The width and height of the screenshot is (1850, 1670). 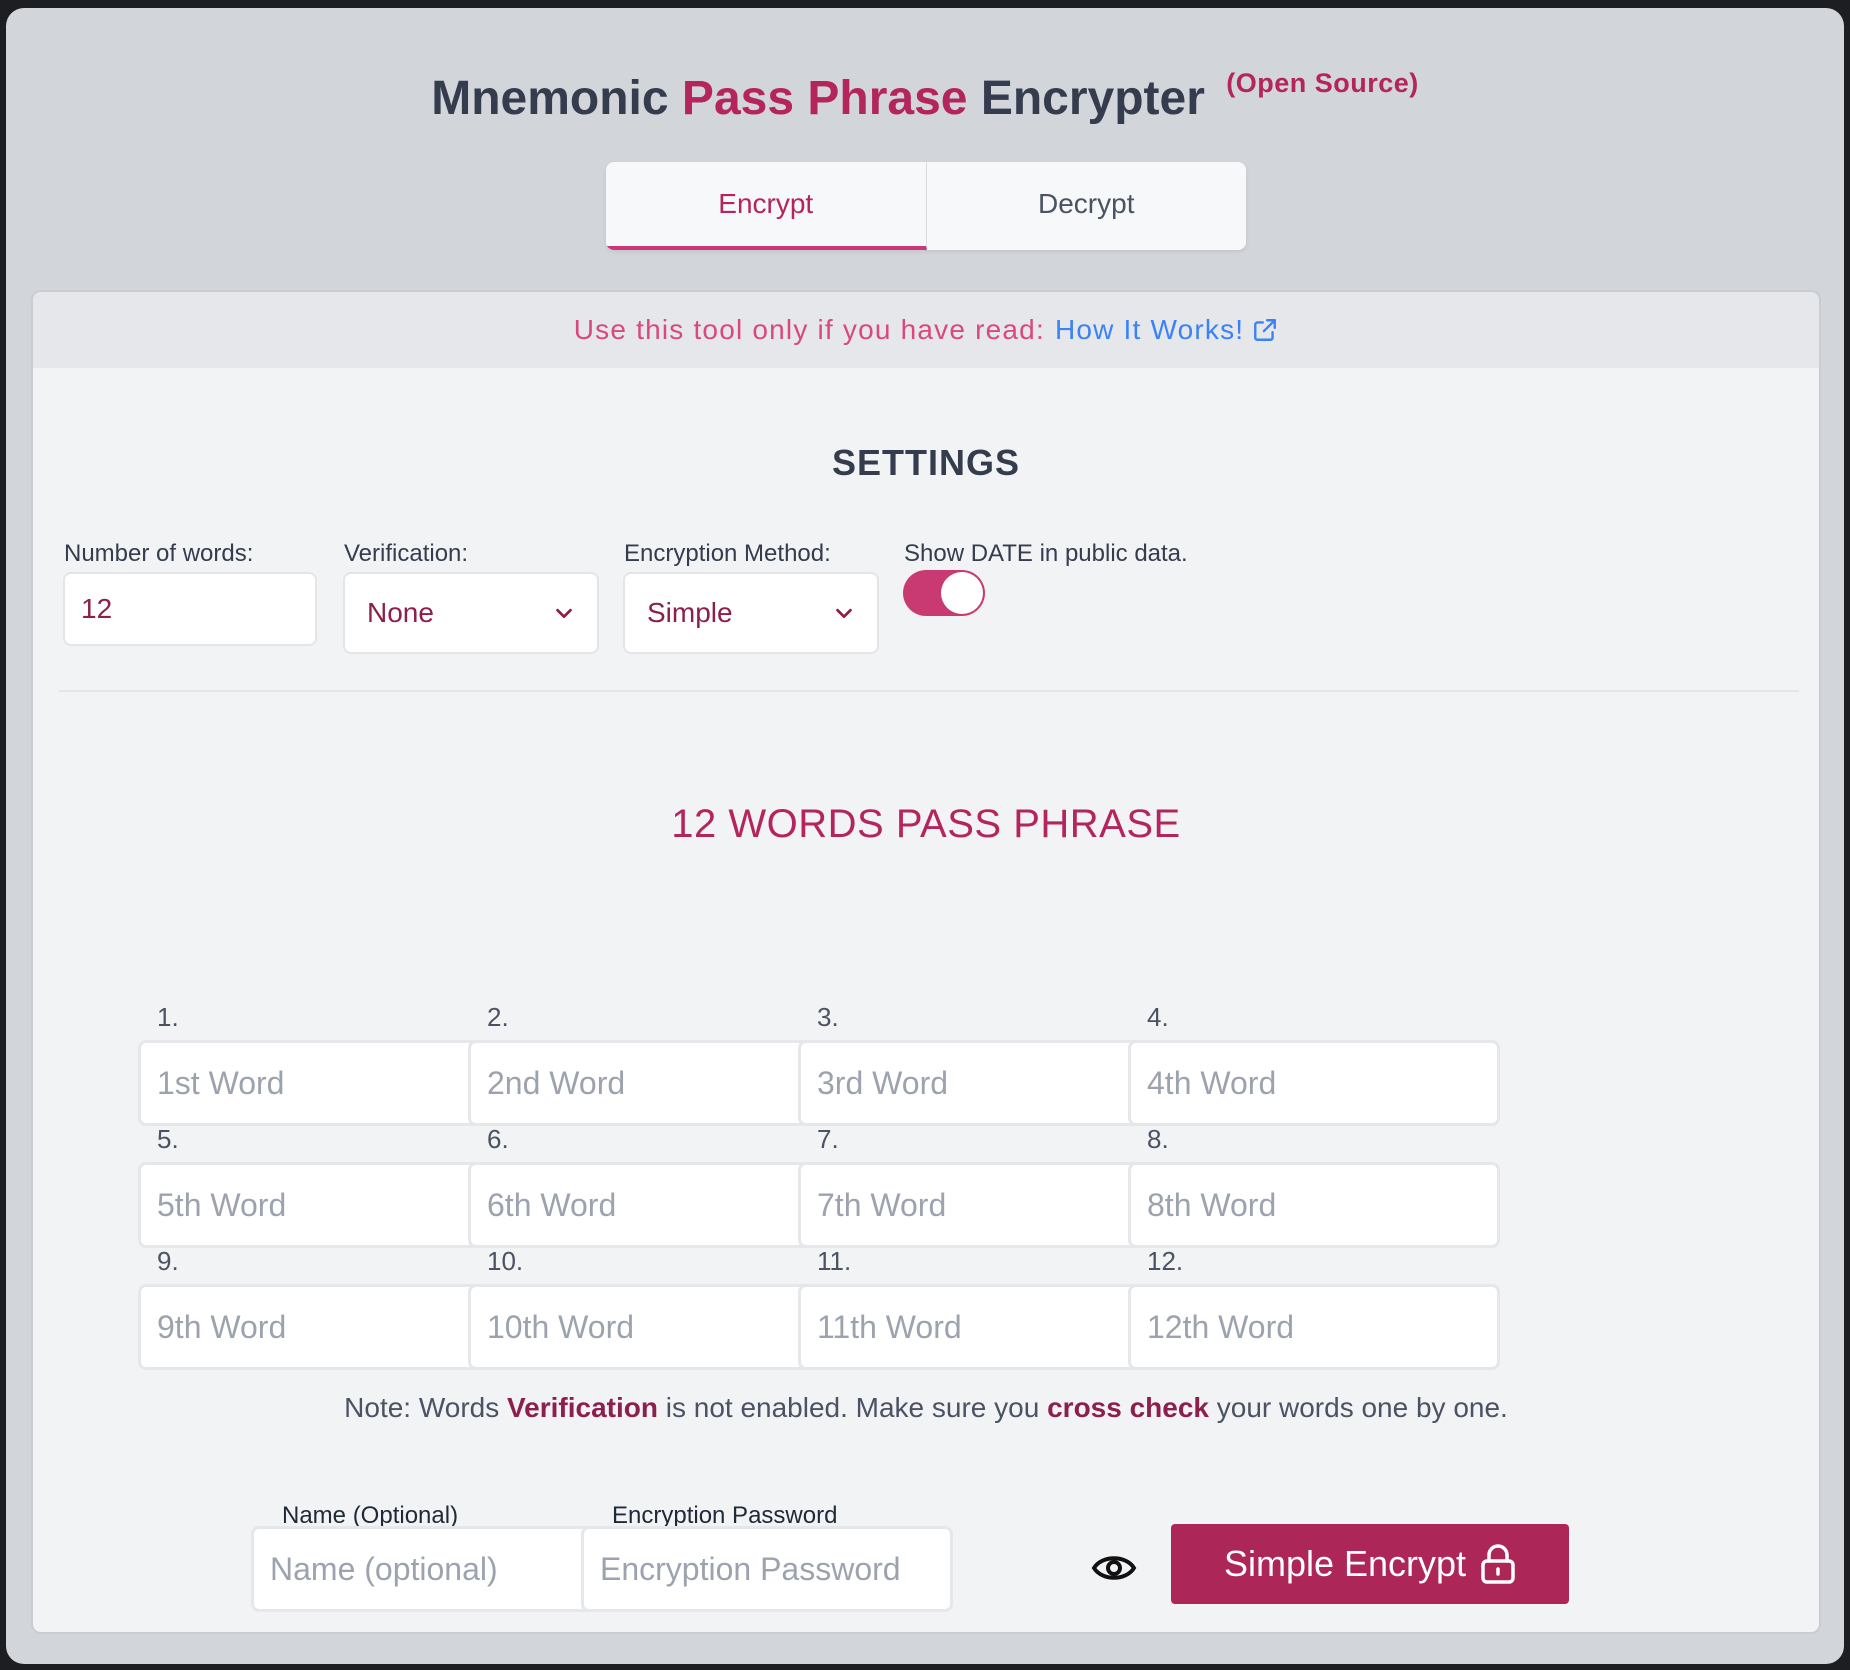 I want to click on method-label: Encryption Method:, so click(x=727, y=553).